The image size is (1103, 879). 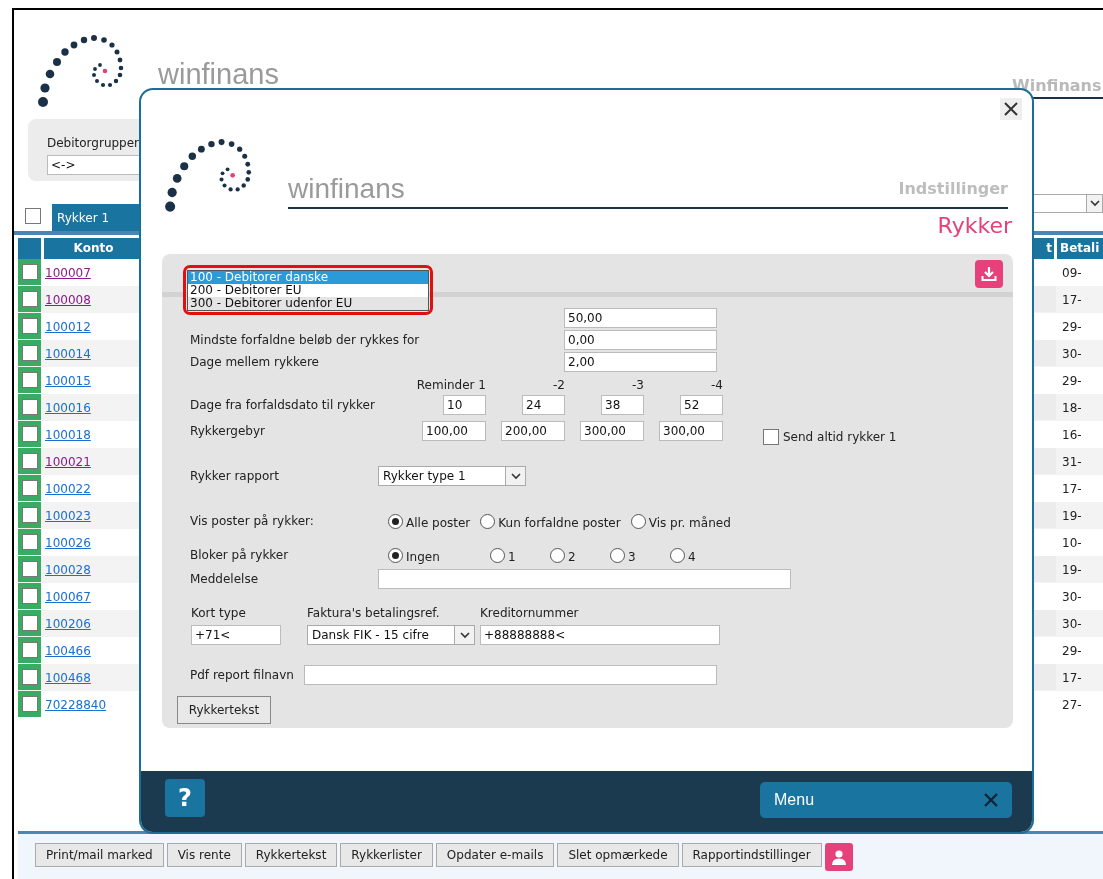 I want to click on toolbar-button: Rykkerlister, so click(x=386, y=855).